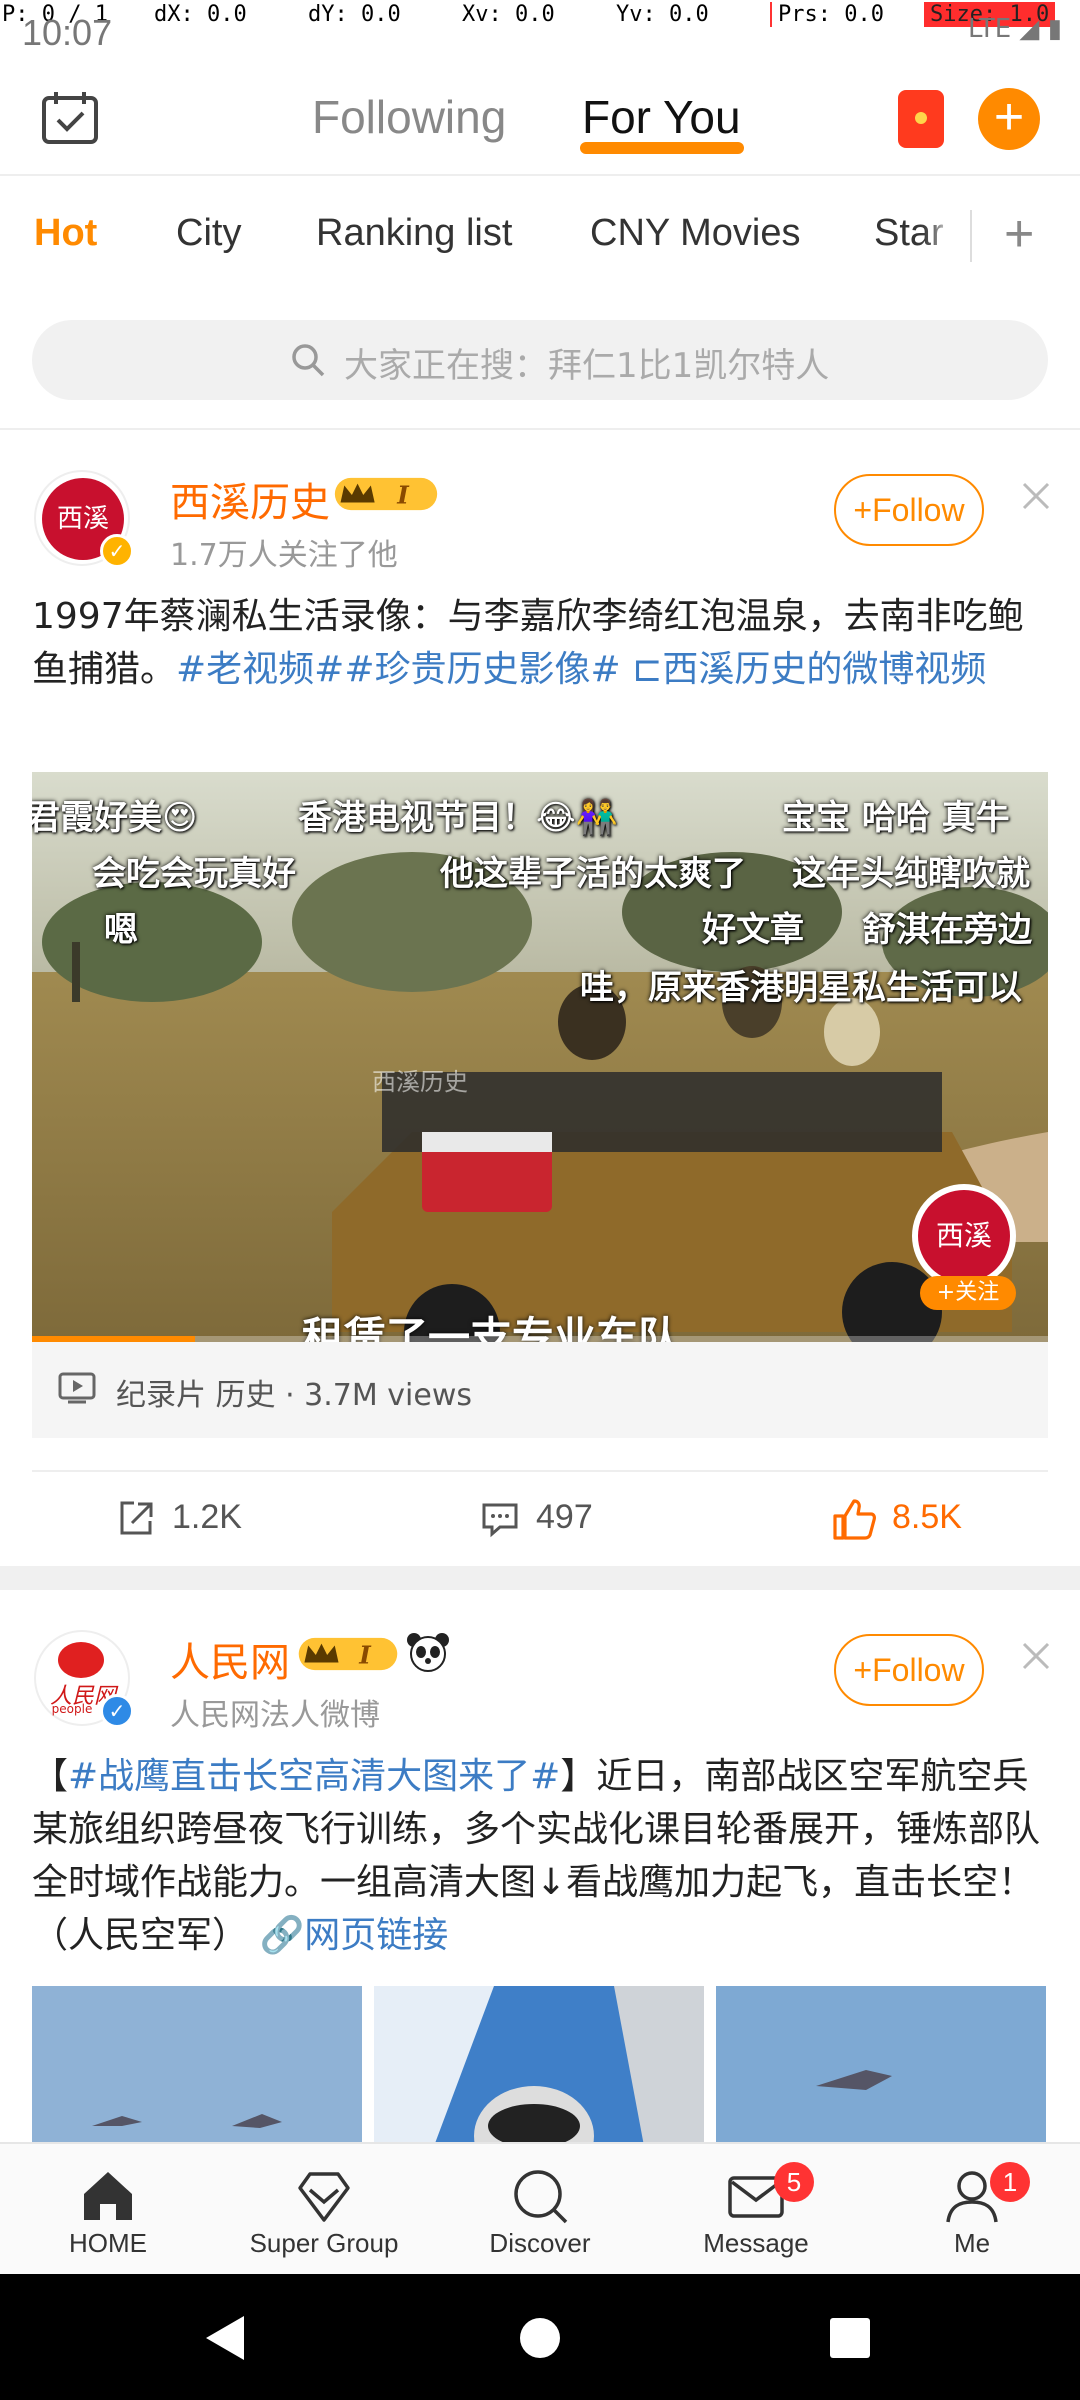 This screenshot has width=1080, height=2400. I want to click on verified-badge-icon: ✓, so click(117, 1711).